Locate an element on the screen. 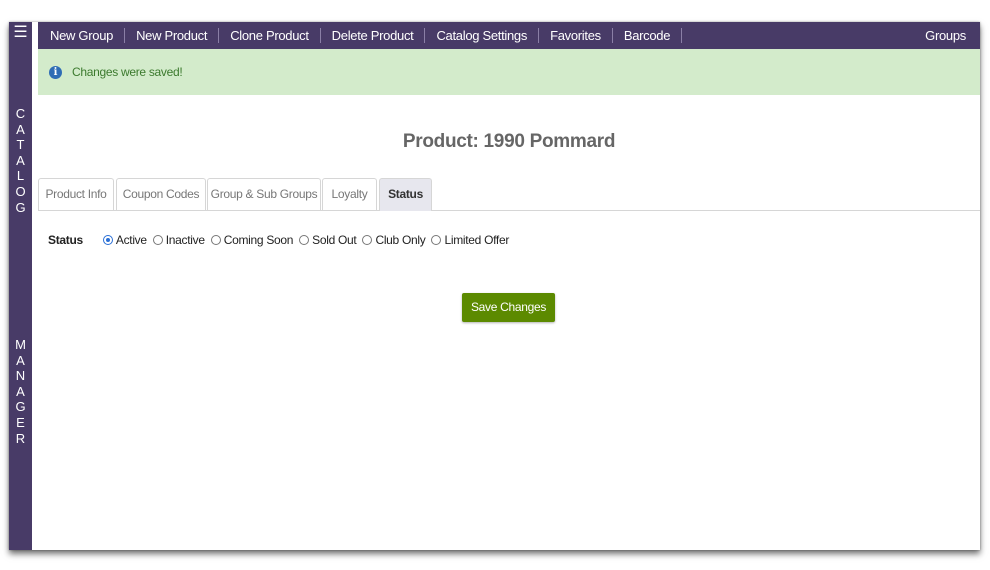 The height and width of the screenshot is (570, 990). hamburger-icon: ☰ is located at coordinates (20, 33).